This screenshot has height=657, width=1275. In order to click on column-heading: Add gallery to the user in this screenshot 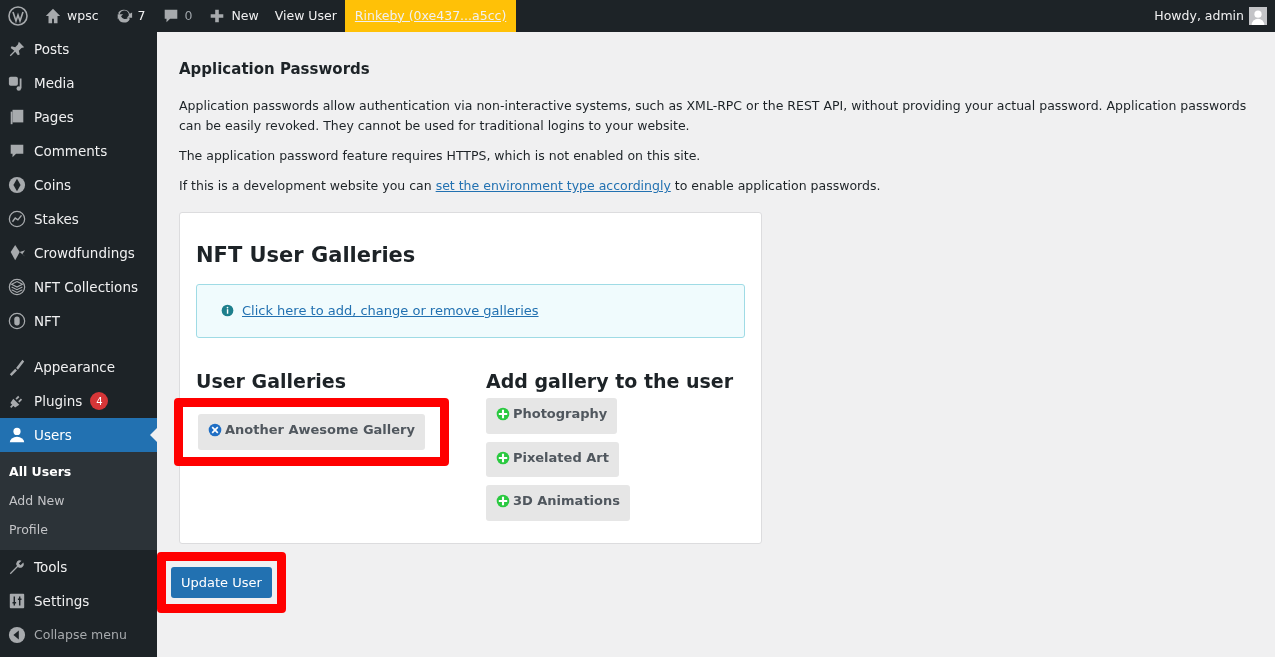, I will do `click(610, 381)`.